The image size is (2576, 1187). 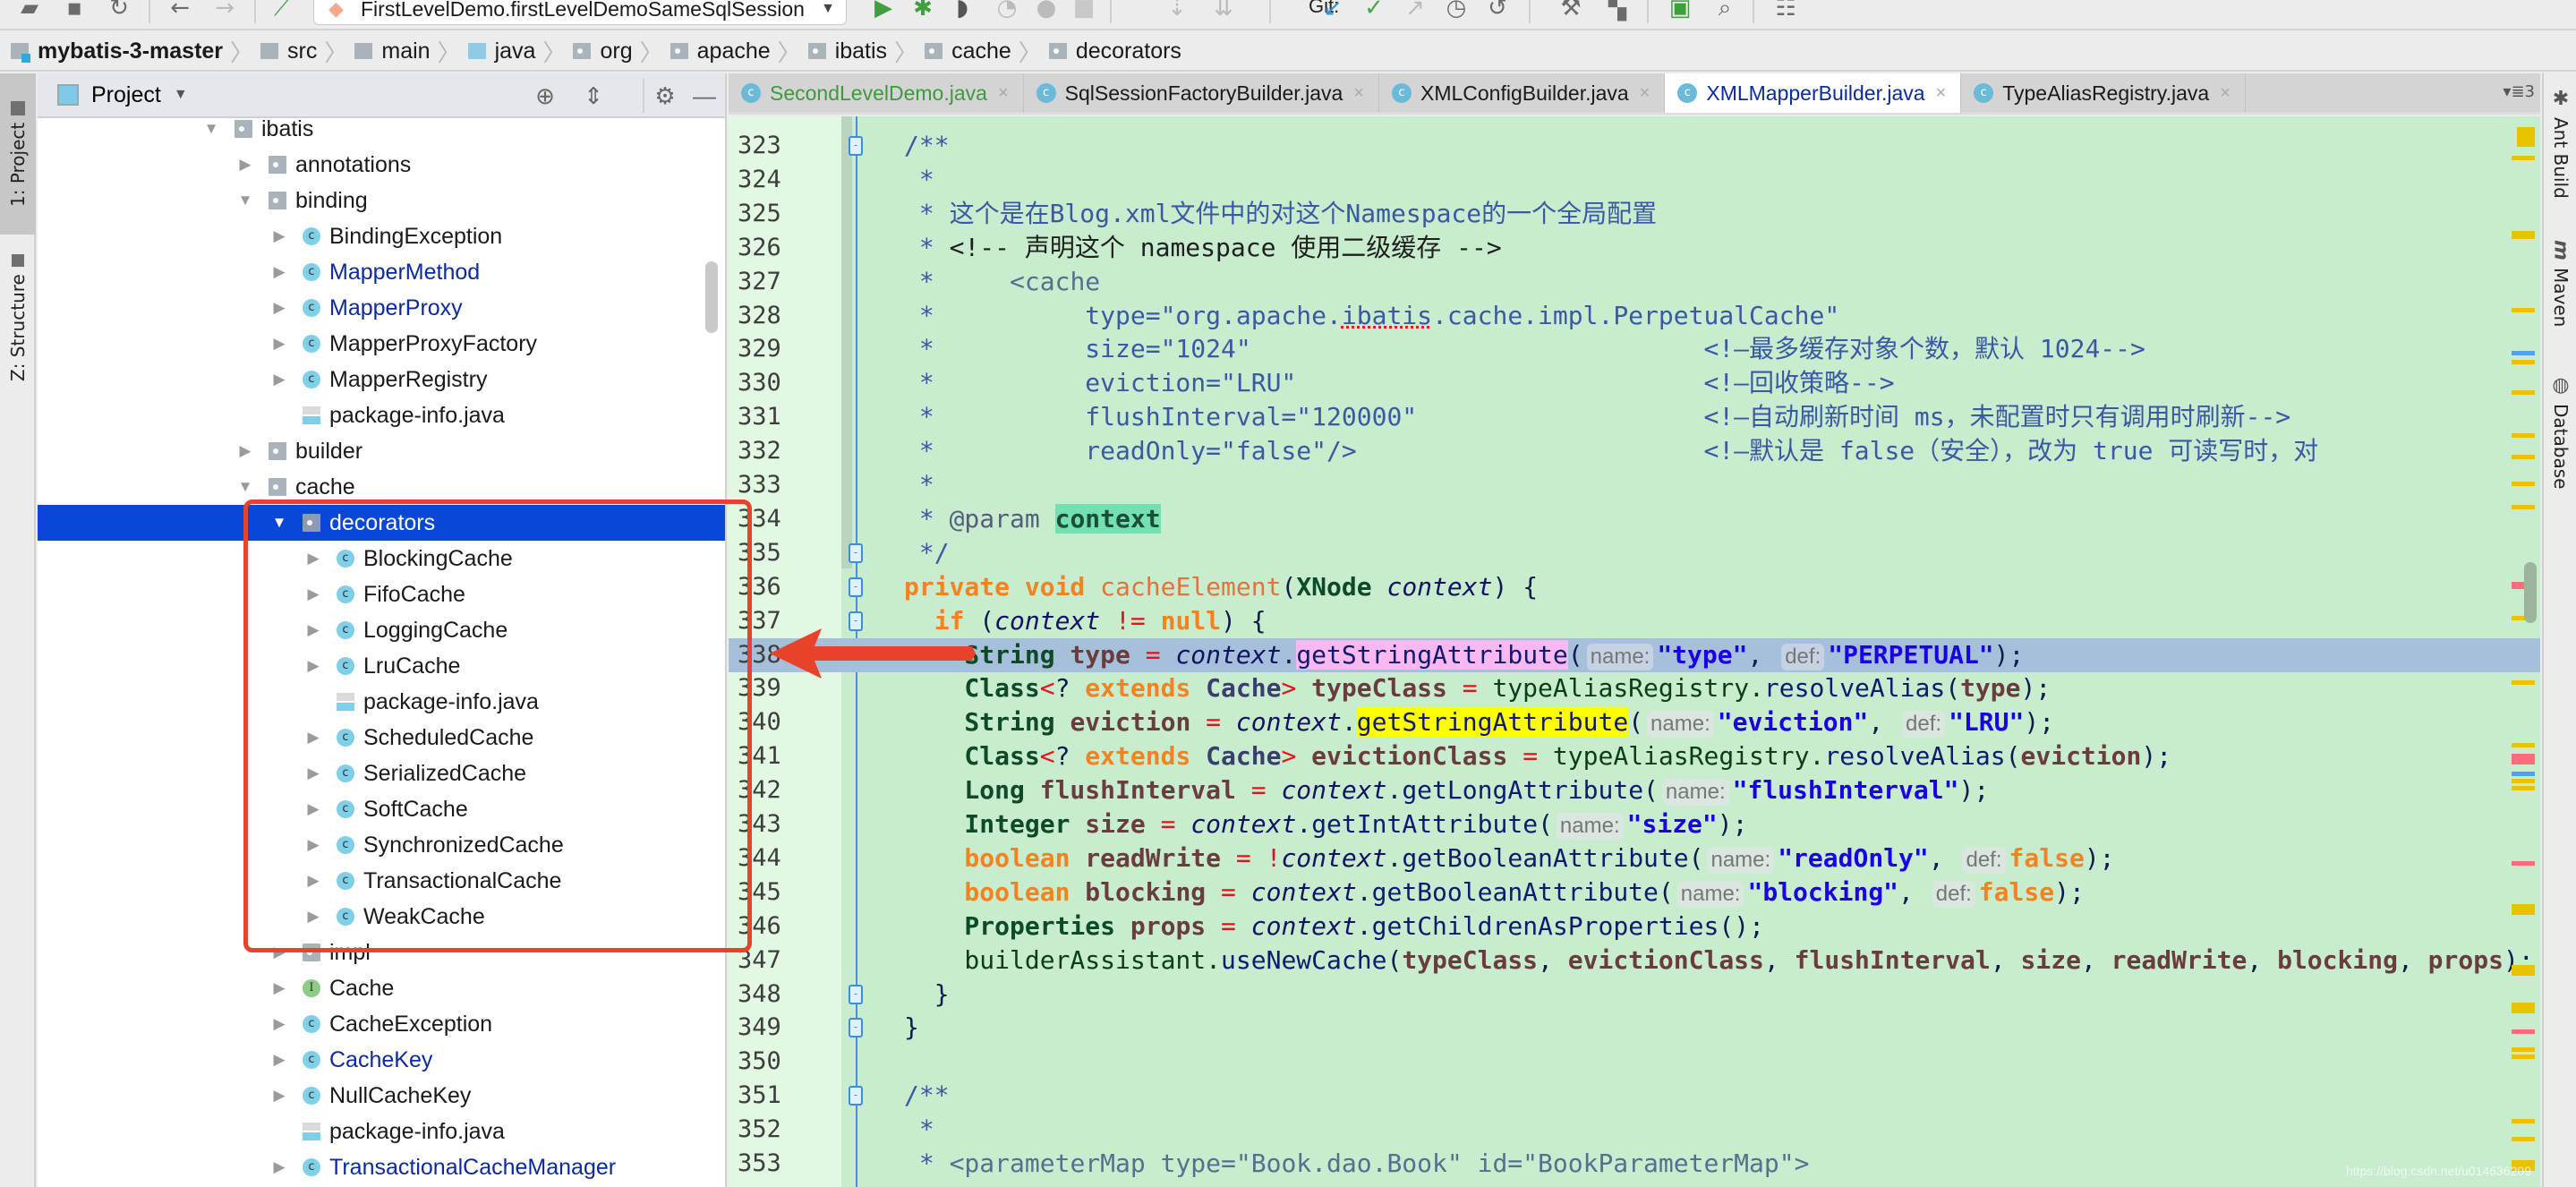 What do you see at coordinates (769, 824) in the screenshot?
I see `line-number: 343` at bounding box center [769, 824].